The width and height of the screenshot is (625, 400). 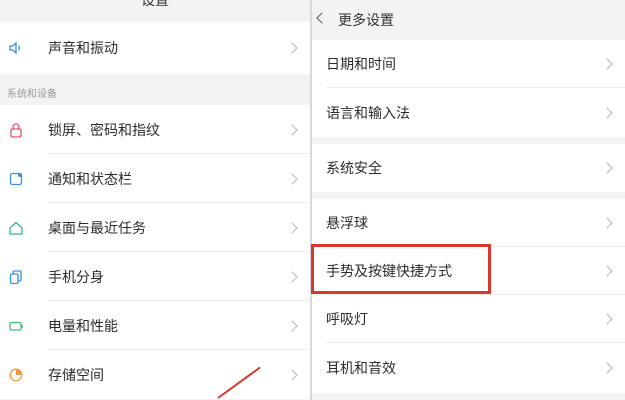 What do you see at coordinates (322, 18) in the screenshot?
I see `back-arrow-icon` at bounding box center [322, 18].